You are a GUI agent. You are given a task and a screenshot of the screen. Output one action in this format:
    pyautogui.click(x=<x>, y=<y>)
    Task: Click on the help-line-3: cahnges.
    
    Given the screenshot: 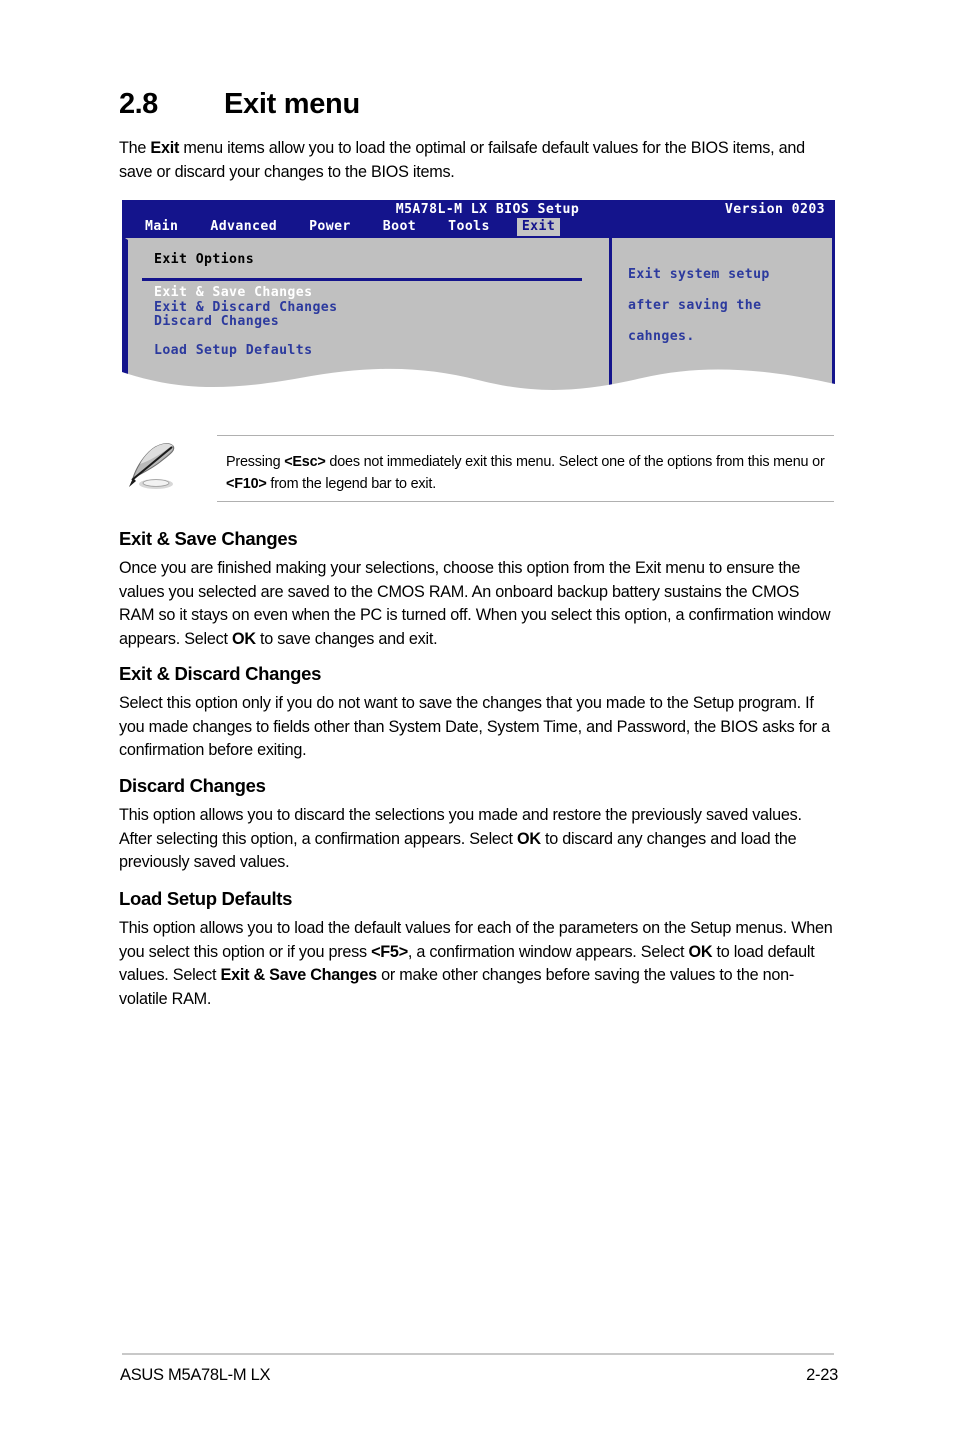 What is the action you would take?
    pyautogui.click(x=661, y=336)
    